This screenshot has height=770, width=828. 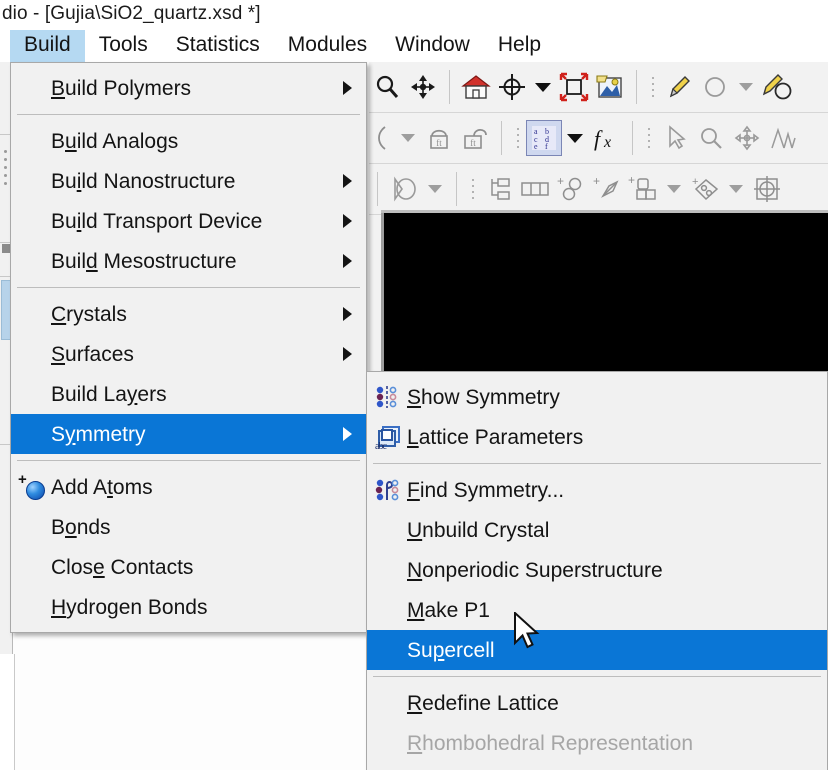 What do you see at coordinates (188, 487) in the screenshot?
I see `menu-item-add-atoms: + Add Atoms` at bounding box center [188, 487].